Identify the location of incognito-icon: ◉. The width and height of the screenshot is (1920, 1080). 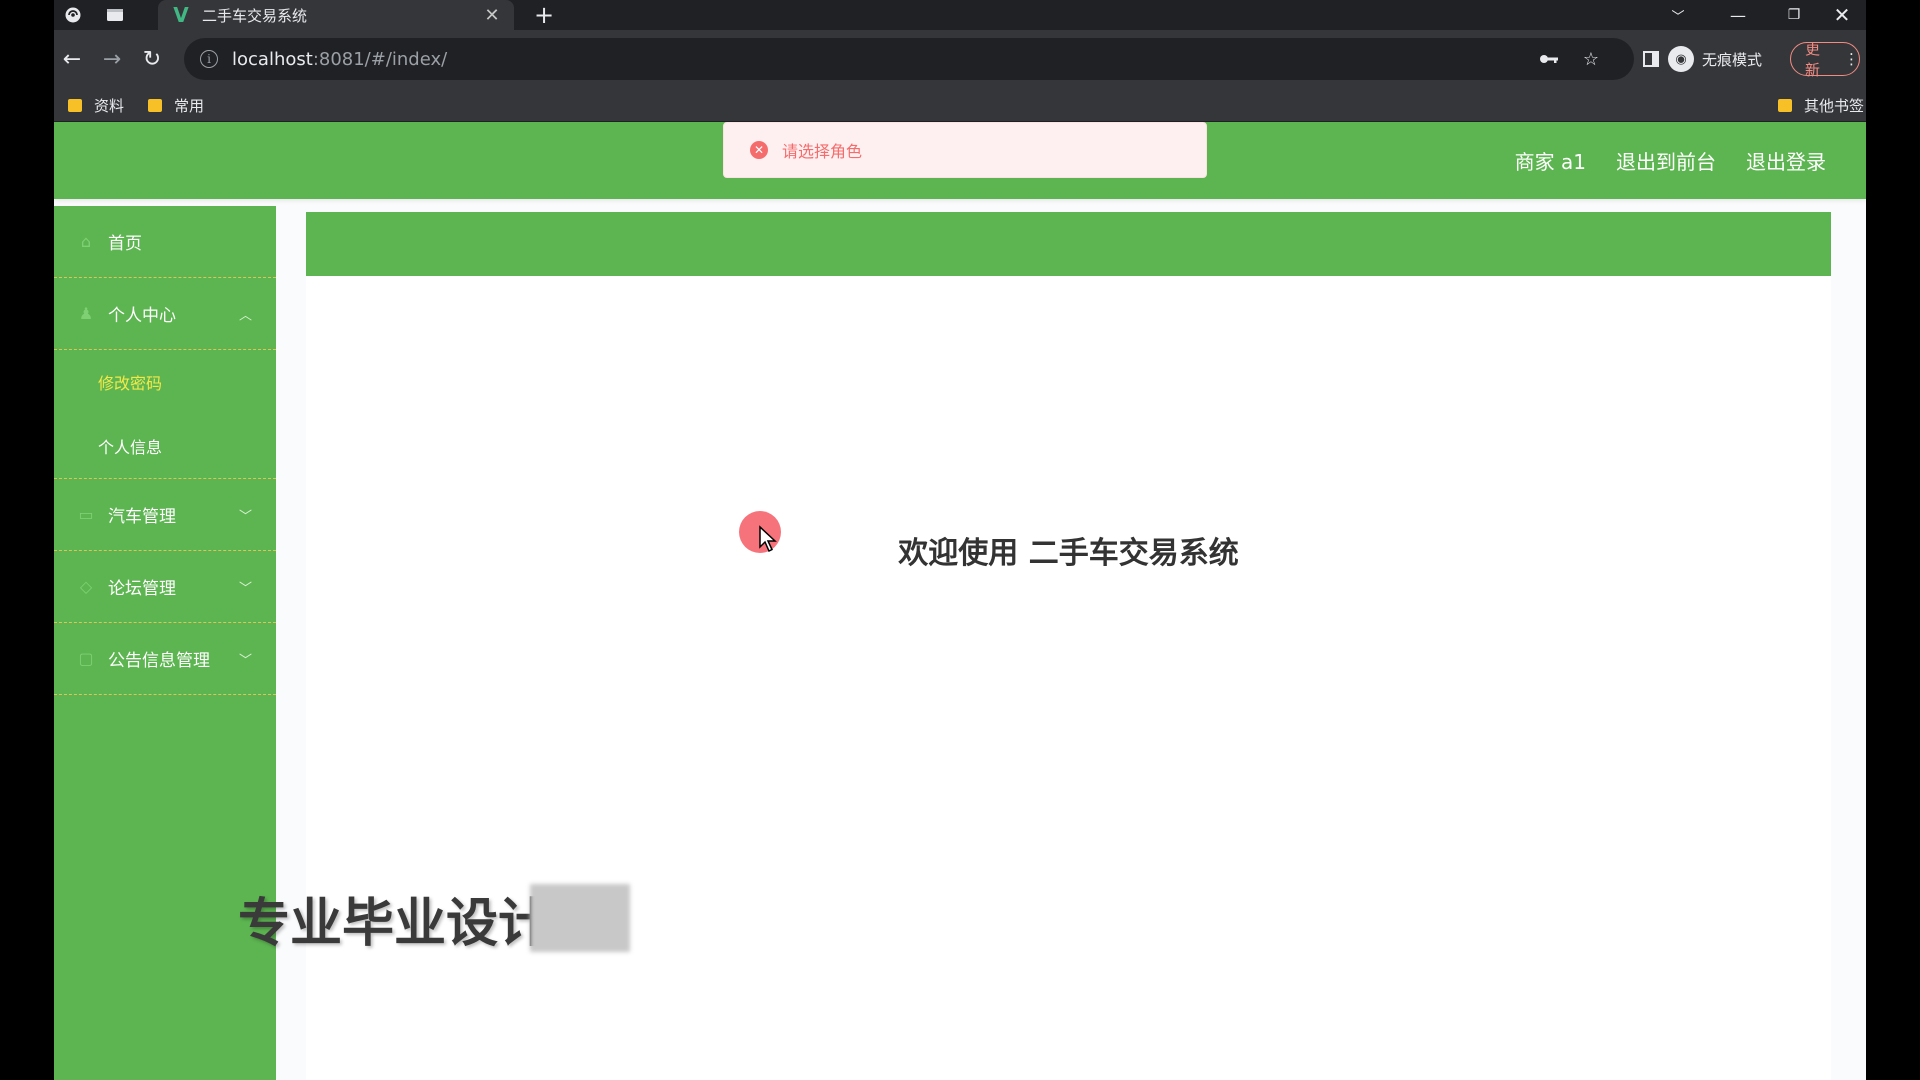
(1681, 59).